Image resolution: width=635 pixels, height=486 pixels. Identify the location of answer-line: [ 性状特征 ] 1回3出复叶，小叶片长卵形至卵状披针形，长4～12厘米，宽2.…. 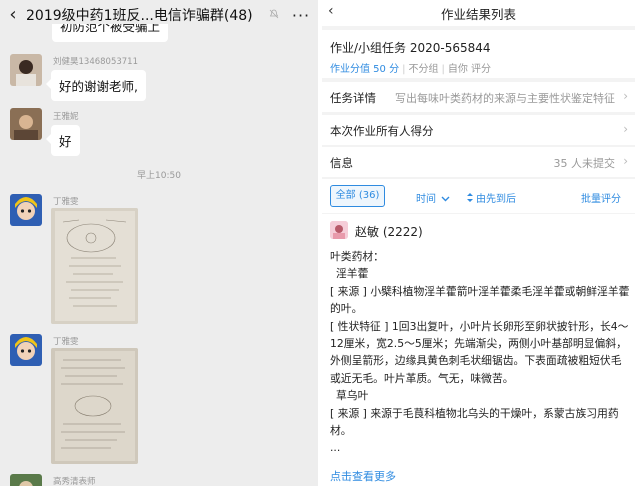
(479, 352).